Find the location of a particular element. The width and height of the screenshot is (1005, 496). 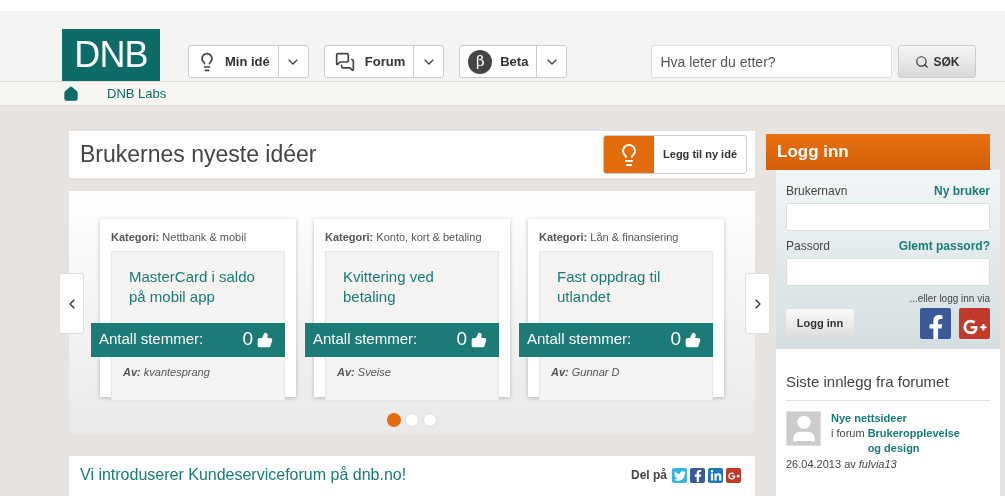

post-title-link: Nye nettsideer is located at coordinates (899, 418).